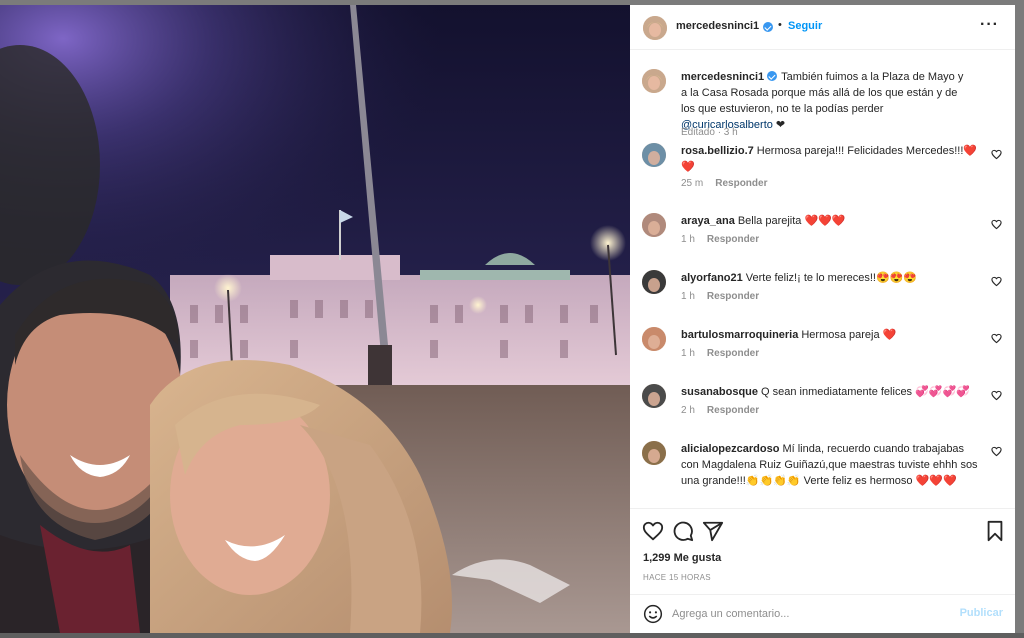 The width and height of the screenshot is (1024, 638). Describe the element at coordinates (779, 125) in the screenshot. I see `caption-suffix: ❤` at that location.